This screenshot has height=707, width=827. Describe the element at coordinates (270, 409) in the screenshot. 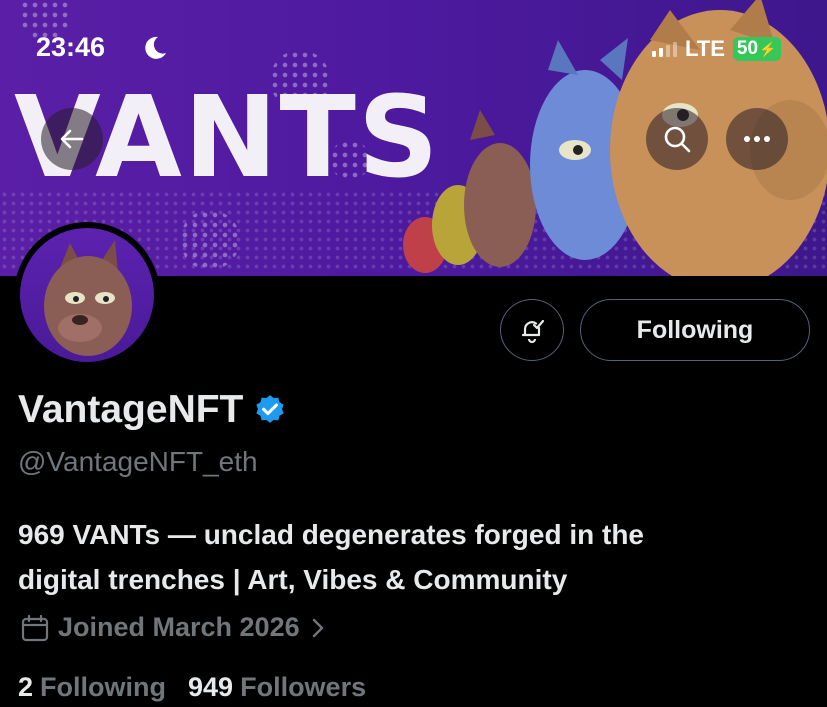

I see `verified-badge-icon` at that location.